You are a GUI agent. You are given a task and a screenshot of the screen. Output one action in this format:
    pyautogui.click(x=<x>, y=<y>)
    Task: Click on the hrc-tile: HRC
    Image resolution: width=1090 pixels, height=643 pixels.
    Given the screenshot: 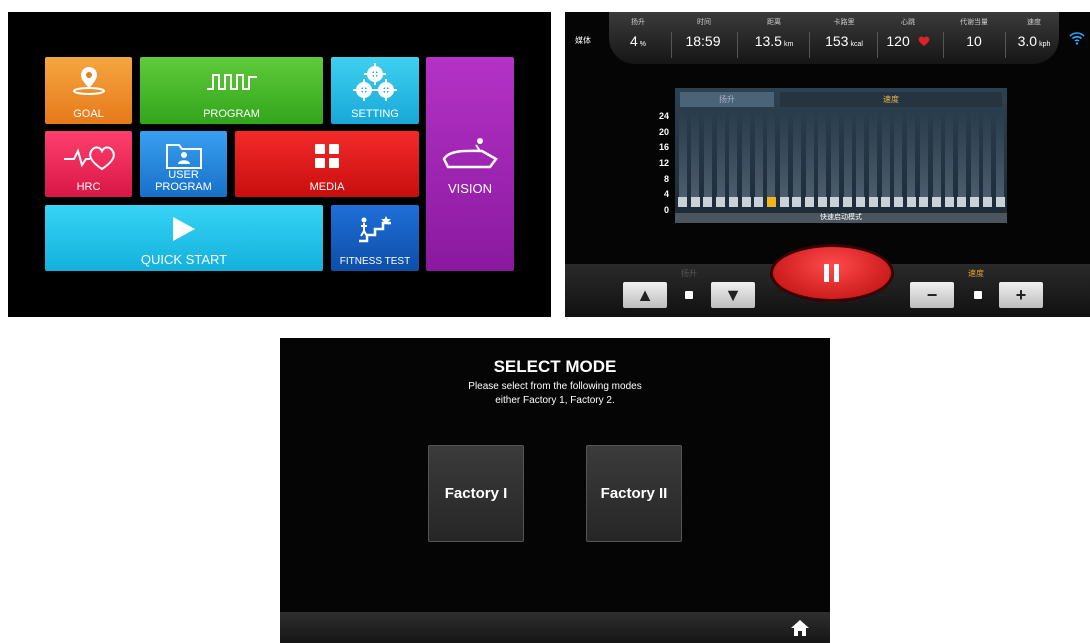 What is the action you would take?
    pyautogui.click(x=88, y=164)
    